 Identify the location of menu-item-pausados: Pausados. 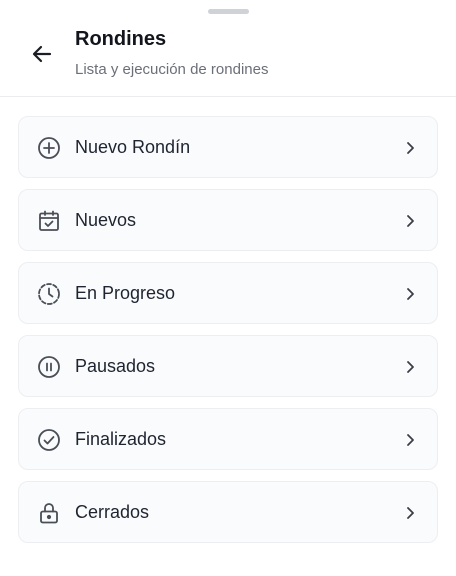
(228, 366).